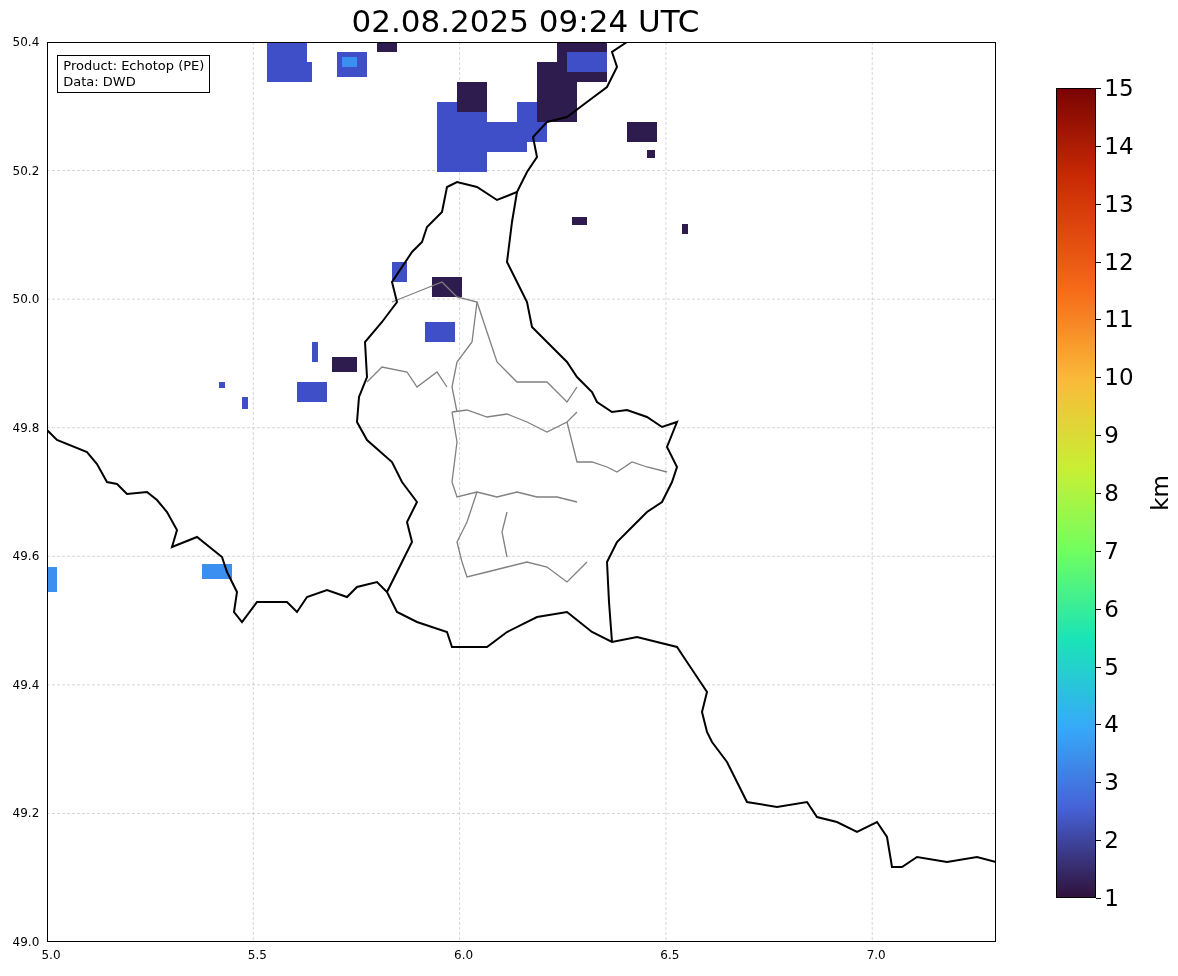 This screenshot has width=1178, height=976. What do you see at coordinates (26, 299) in the screenshot?
I see `y-tick-label: 50.0` at bounding box center [26, 299].